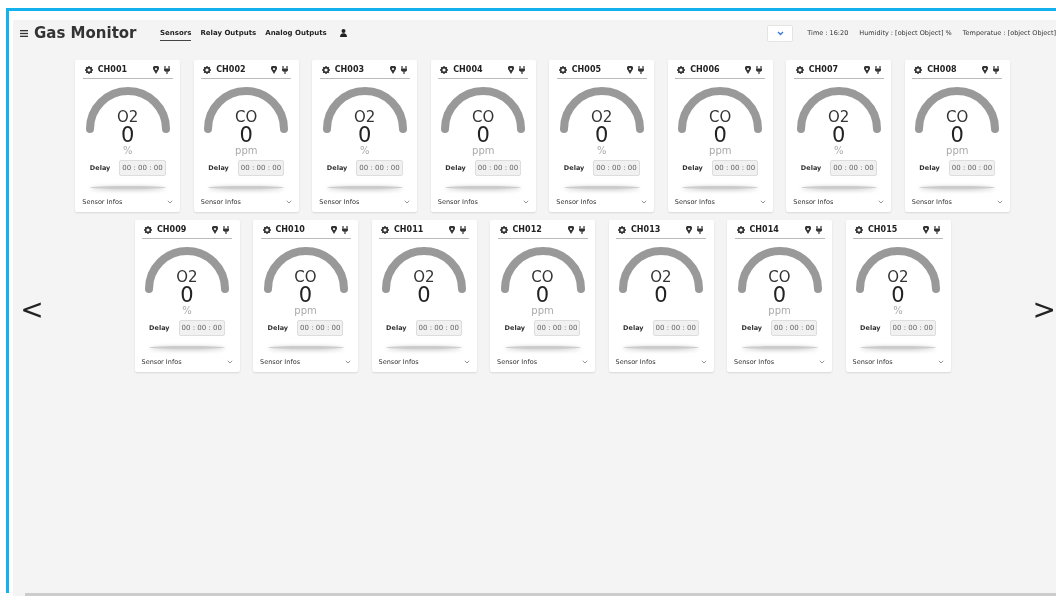 Image resolution: width=1056 pixels, height=605 pixels. Describe the element at coordinates (586, 69) in the screenshot. I see `channel-name: CH005` at that location.